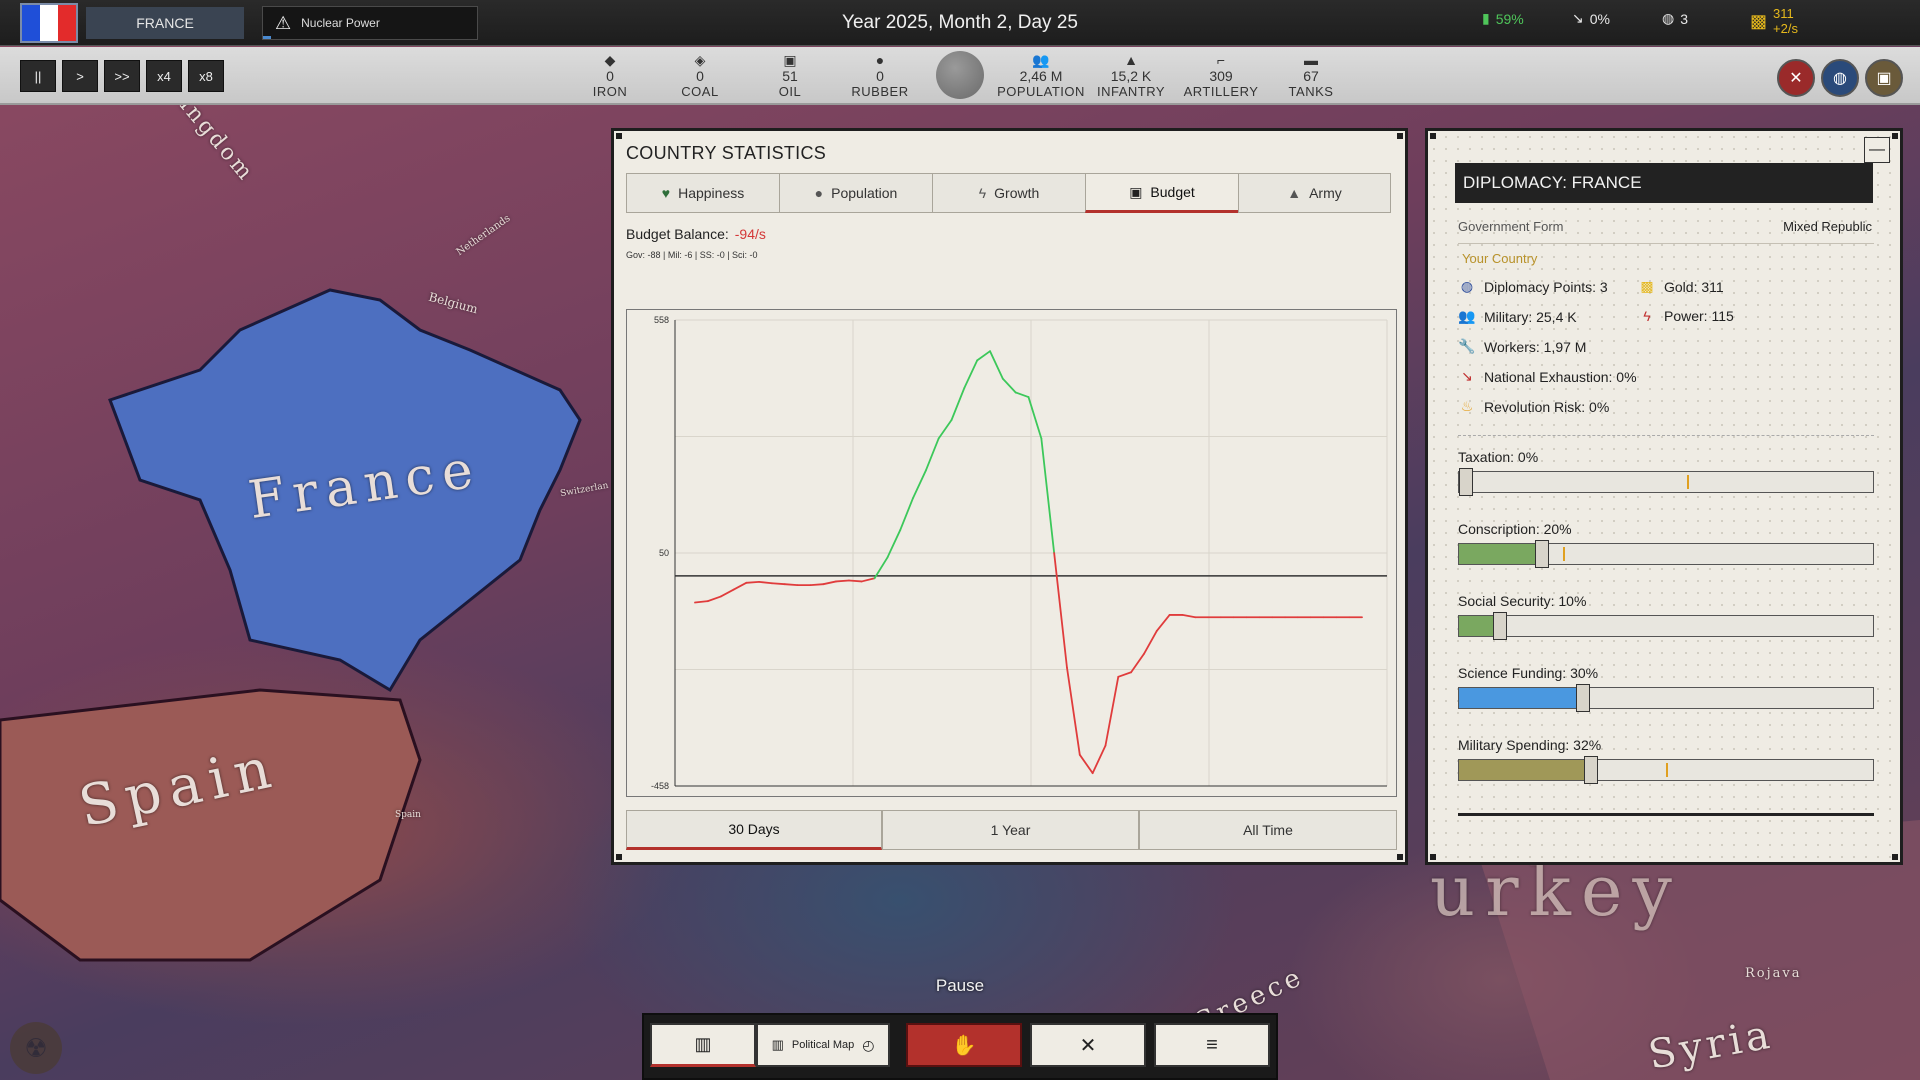  I want to click on resource-oil: ▣ 51 OIL, so click(790, 75).